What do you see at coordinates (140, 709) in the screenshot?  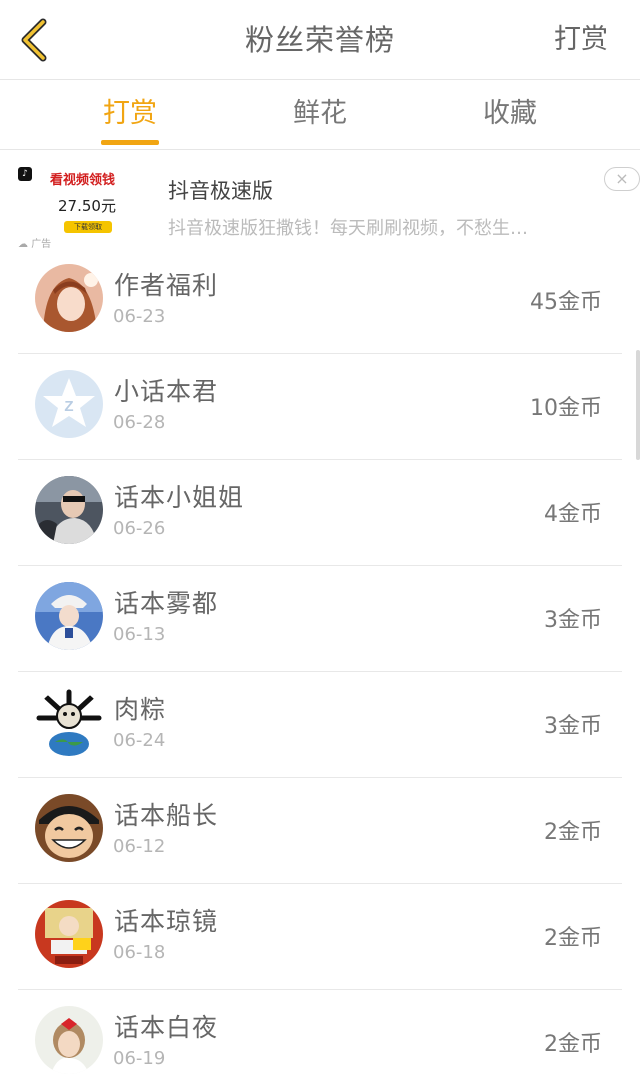 I see `user-name: 肉粽` at bounding box center [140, 709].